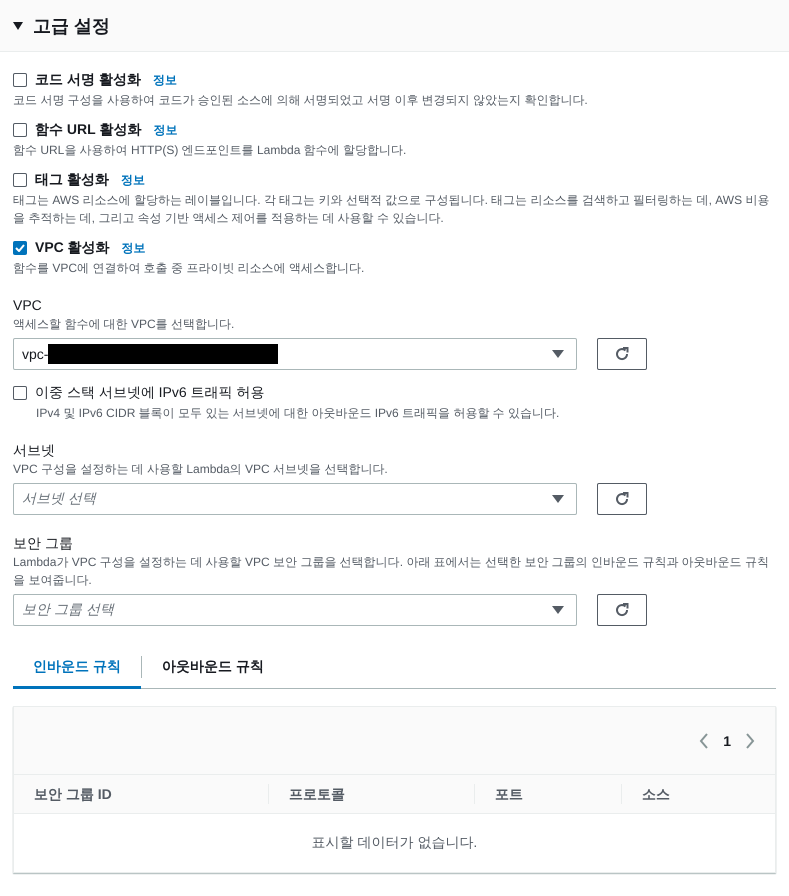 The height and width of the screenshot is (896, 789). What do you see at coordinates (297, 413) in the screenshot?
I see `option-description: IPv4 및 IPv6 CIDR 블록이 모두 있는 서브넷에 대한 아웃바운드 IPv6 트래픽을 허용할 수 있습니다.` at bounding box center [297, 413].